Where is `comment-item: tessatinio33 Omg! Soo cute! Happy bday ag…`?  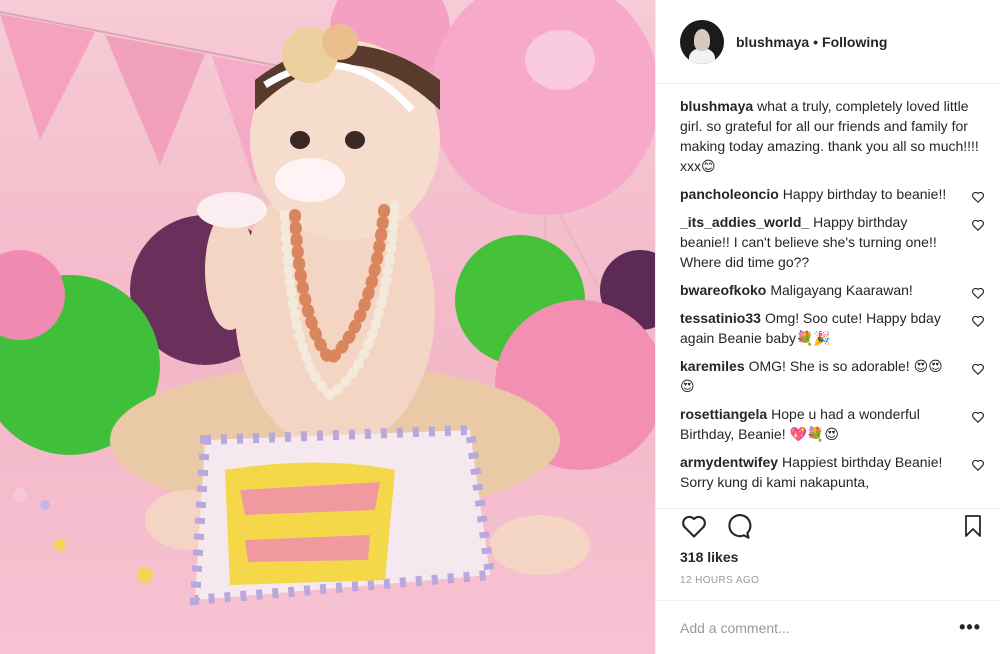
comment-item: tessatinio33 Omg! Soo cute! Happy bday ag… is located at coordinates (832, 328).